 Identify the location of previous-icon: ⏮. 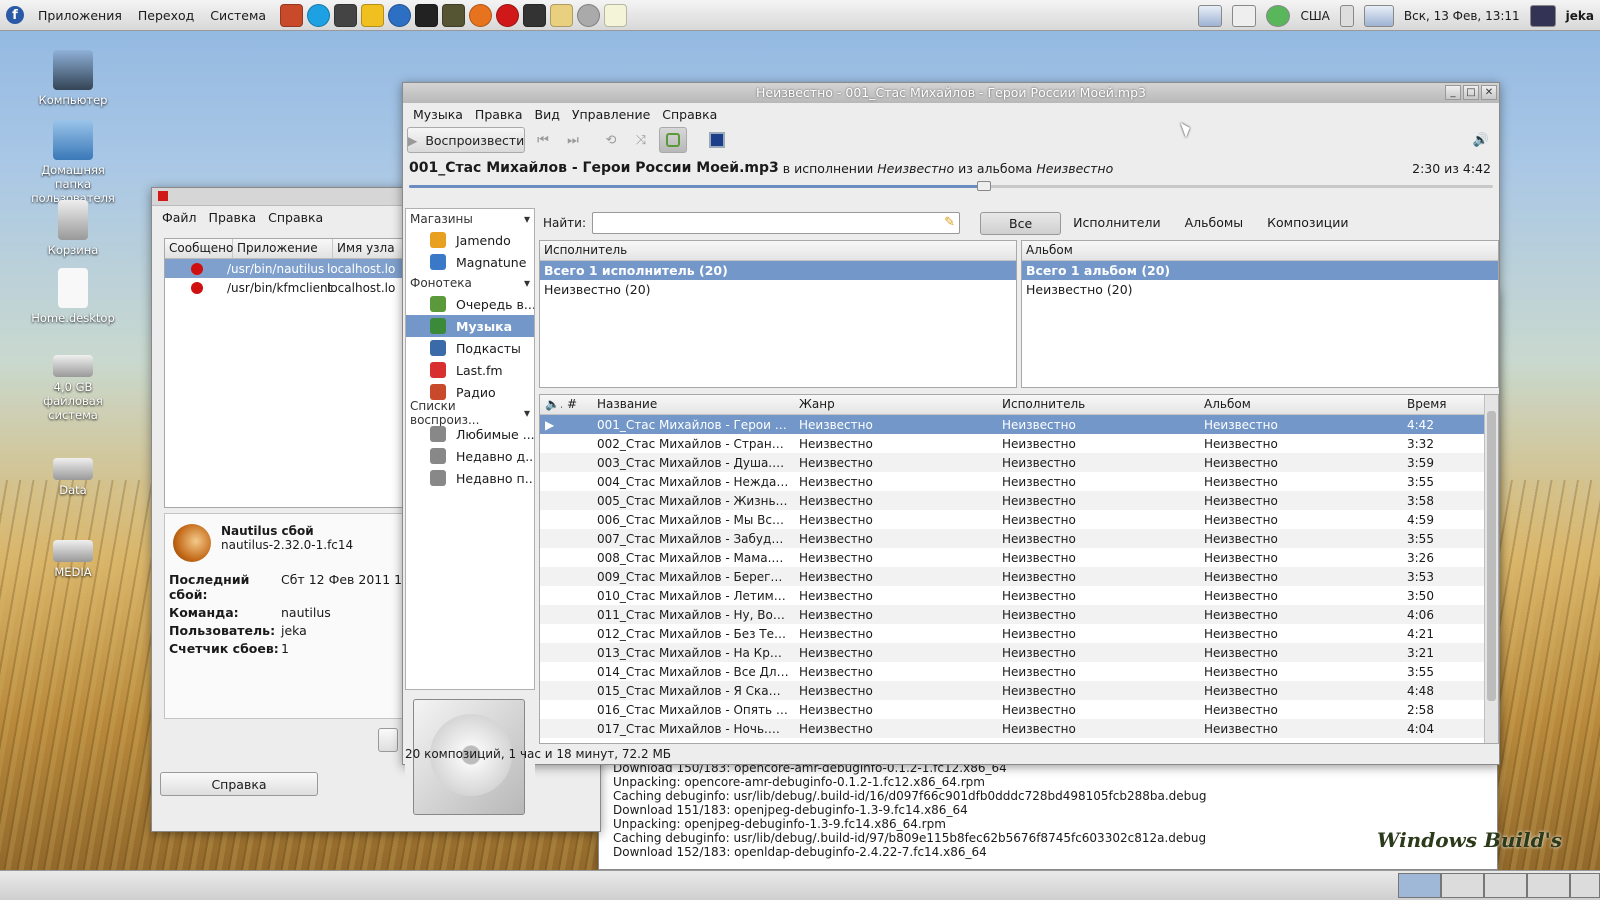
(543, 140).